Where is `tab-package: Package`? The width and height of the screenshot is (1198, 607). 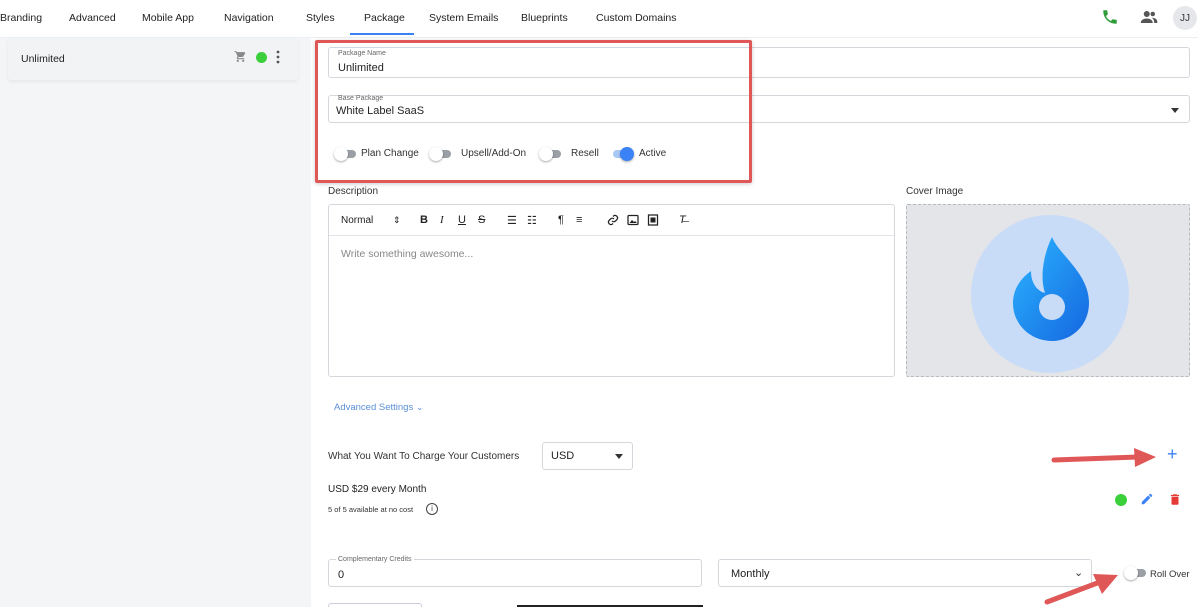
tab-package: Package is located at coordinates (384, 18).